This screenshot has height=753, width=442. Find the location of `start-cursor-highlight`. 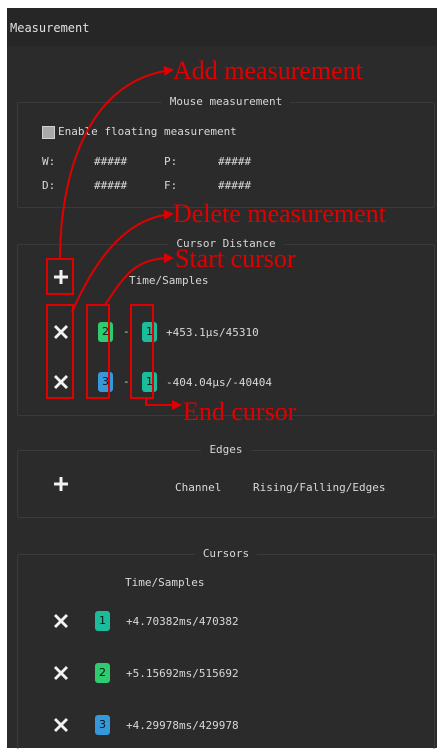

start-cursor-highlight is located at coordinates (98, 351).